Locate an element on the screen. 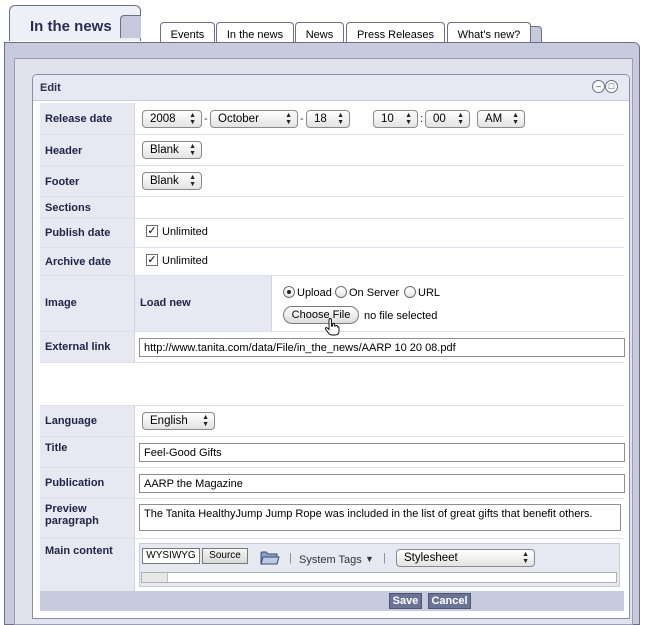  system-tags-dropdown: System Tags is located at coordinates (330, 560).